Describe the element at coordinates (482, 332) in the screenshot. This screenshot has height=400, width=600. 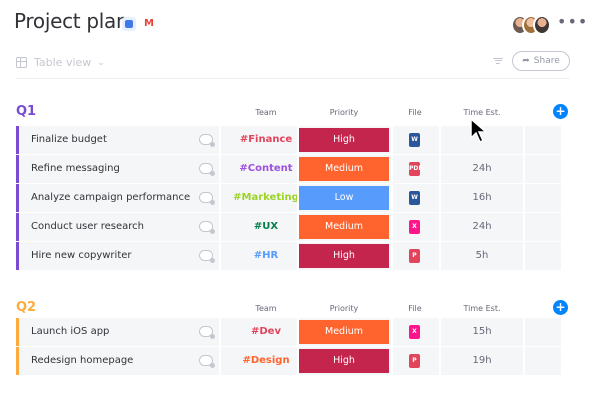
I see `time-estimate-cell: 15h` at that location.